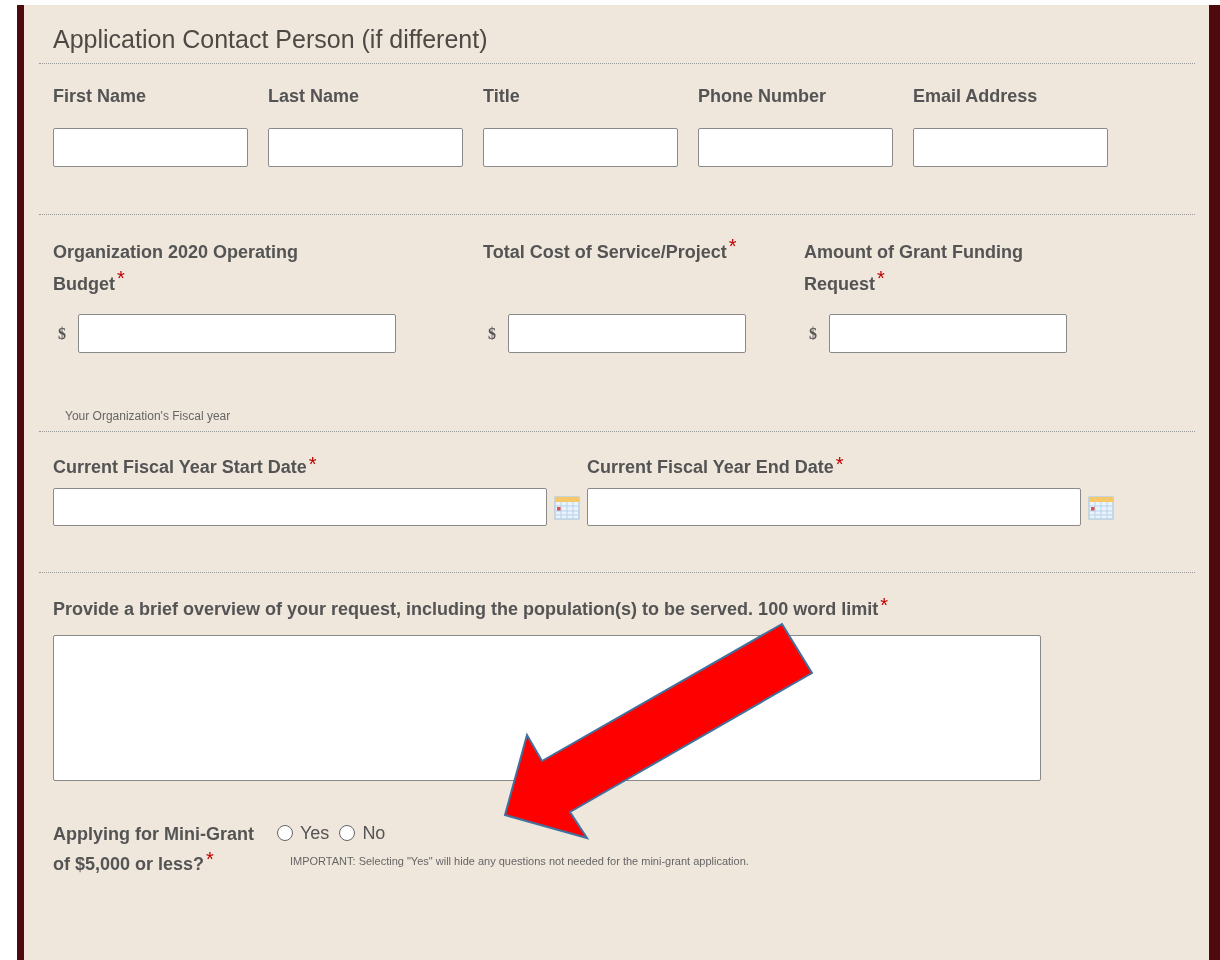 This screenshot has height=960, width=1220. Describe the element at coordinates (502, 96) in the screenshot. I see `field-label: Title` at that location.